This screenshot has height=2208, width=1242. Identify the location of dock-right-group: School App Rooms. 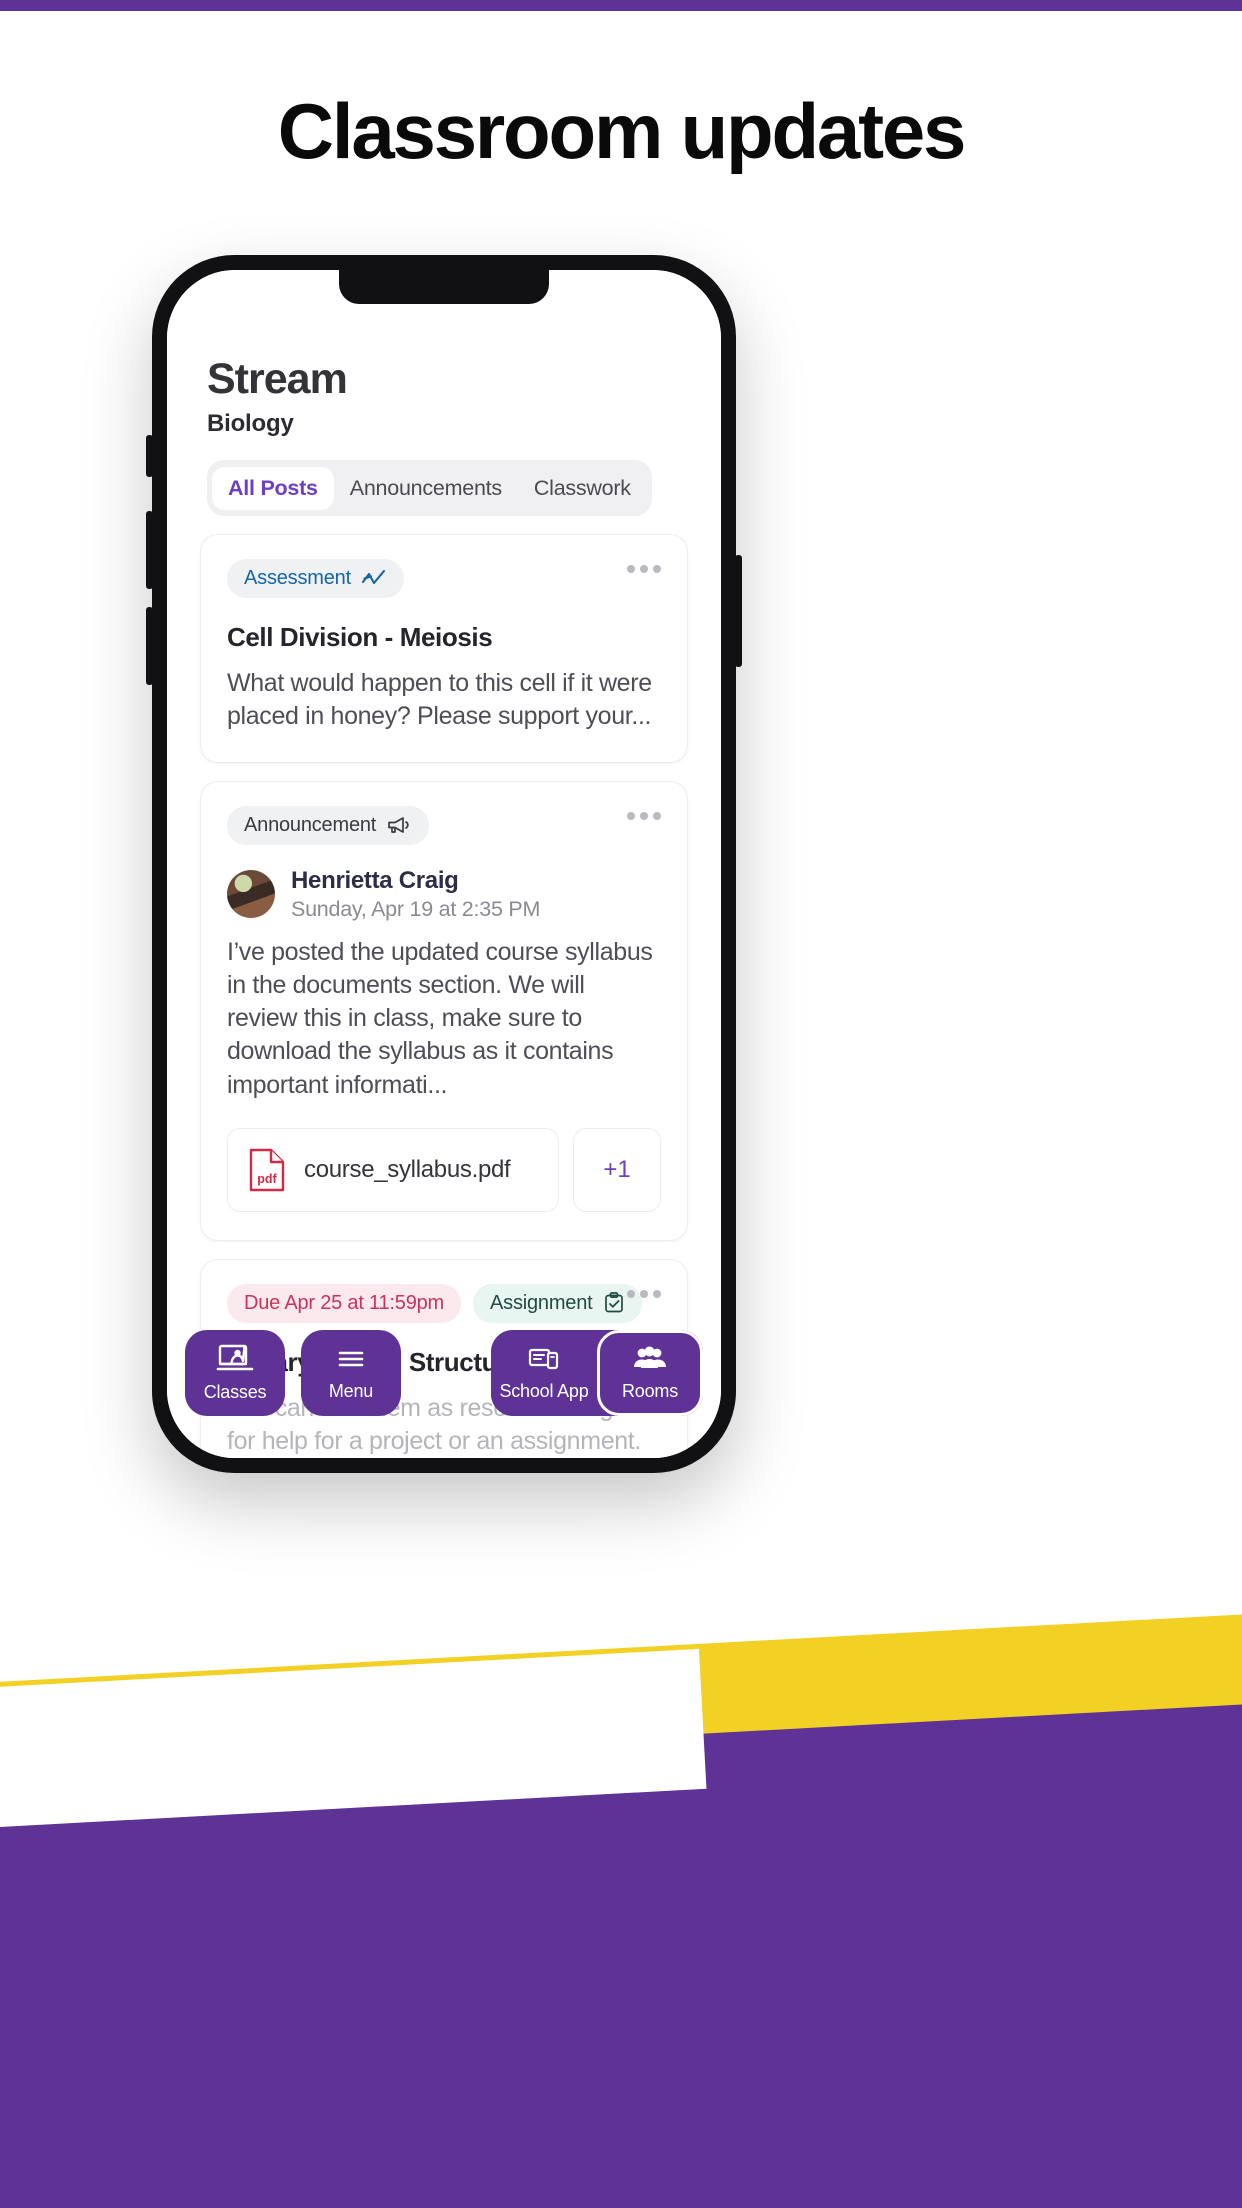
(597, 1373).